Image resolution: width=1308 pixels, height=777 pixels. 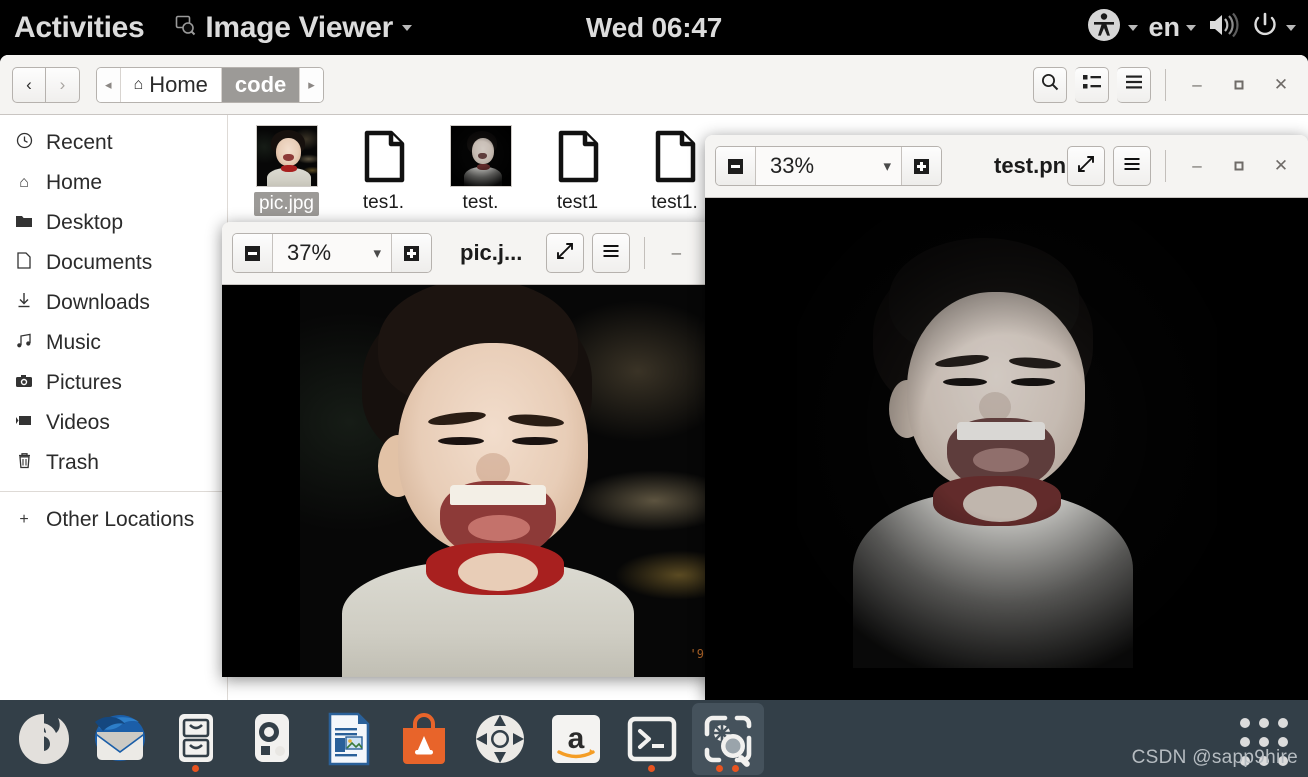 I want to click on files-maximize-button, so click(x=1239, y=85).